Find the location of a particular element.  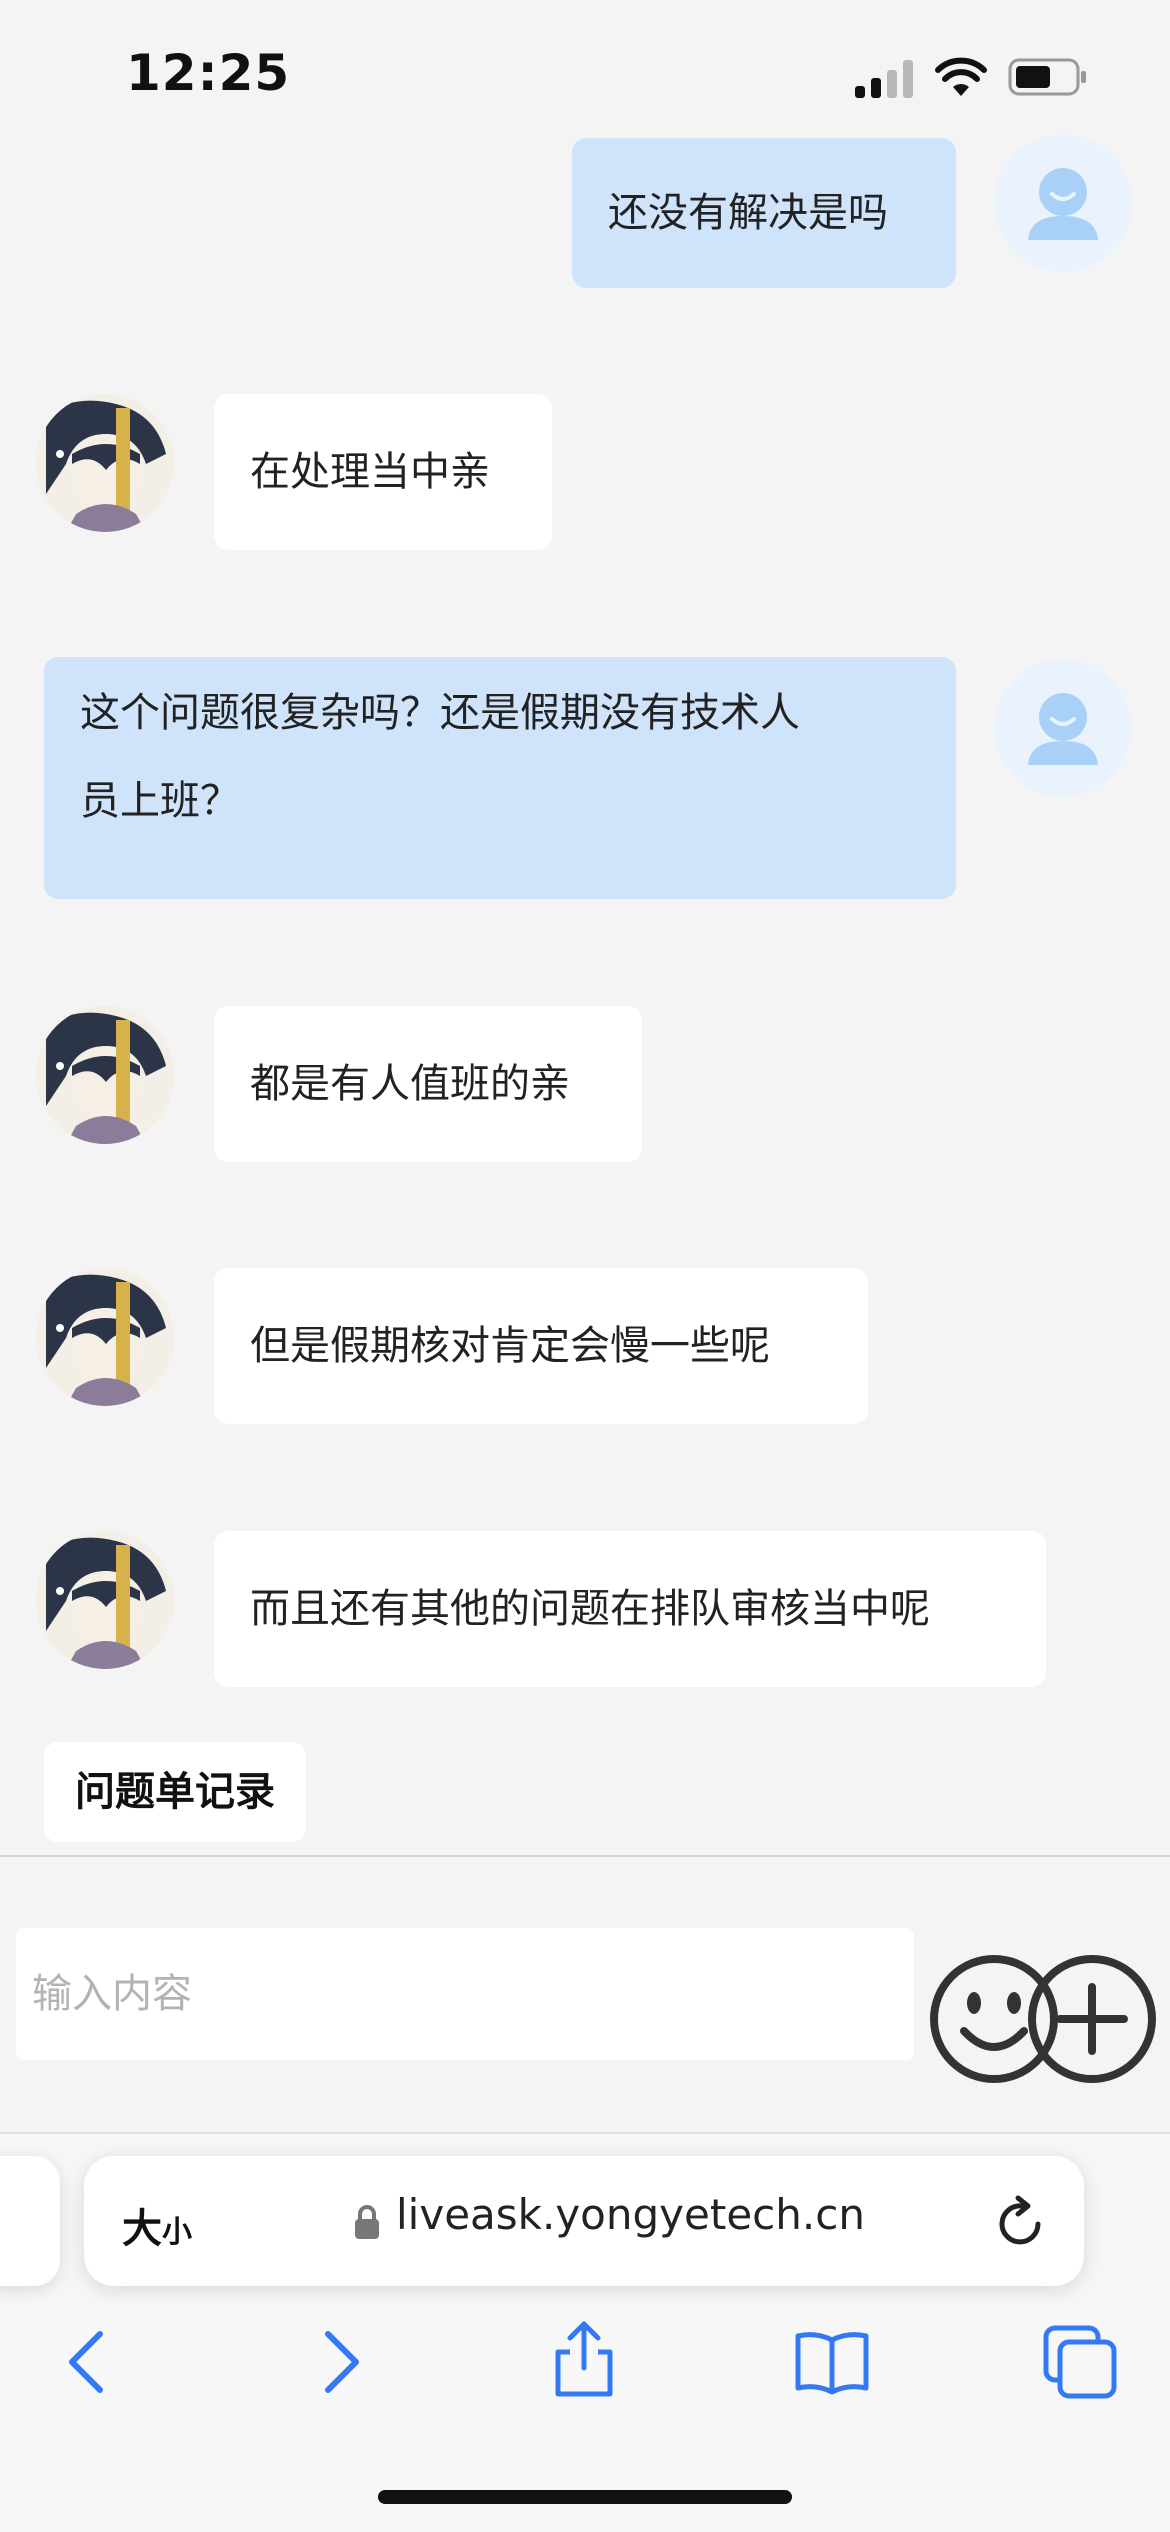

cellular-signal-icon is located at coordinates (886, 78).